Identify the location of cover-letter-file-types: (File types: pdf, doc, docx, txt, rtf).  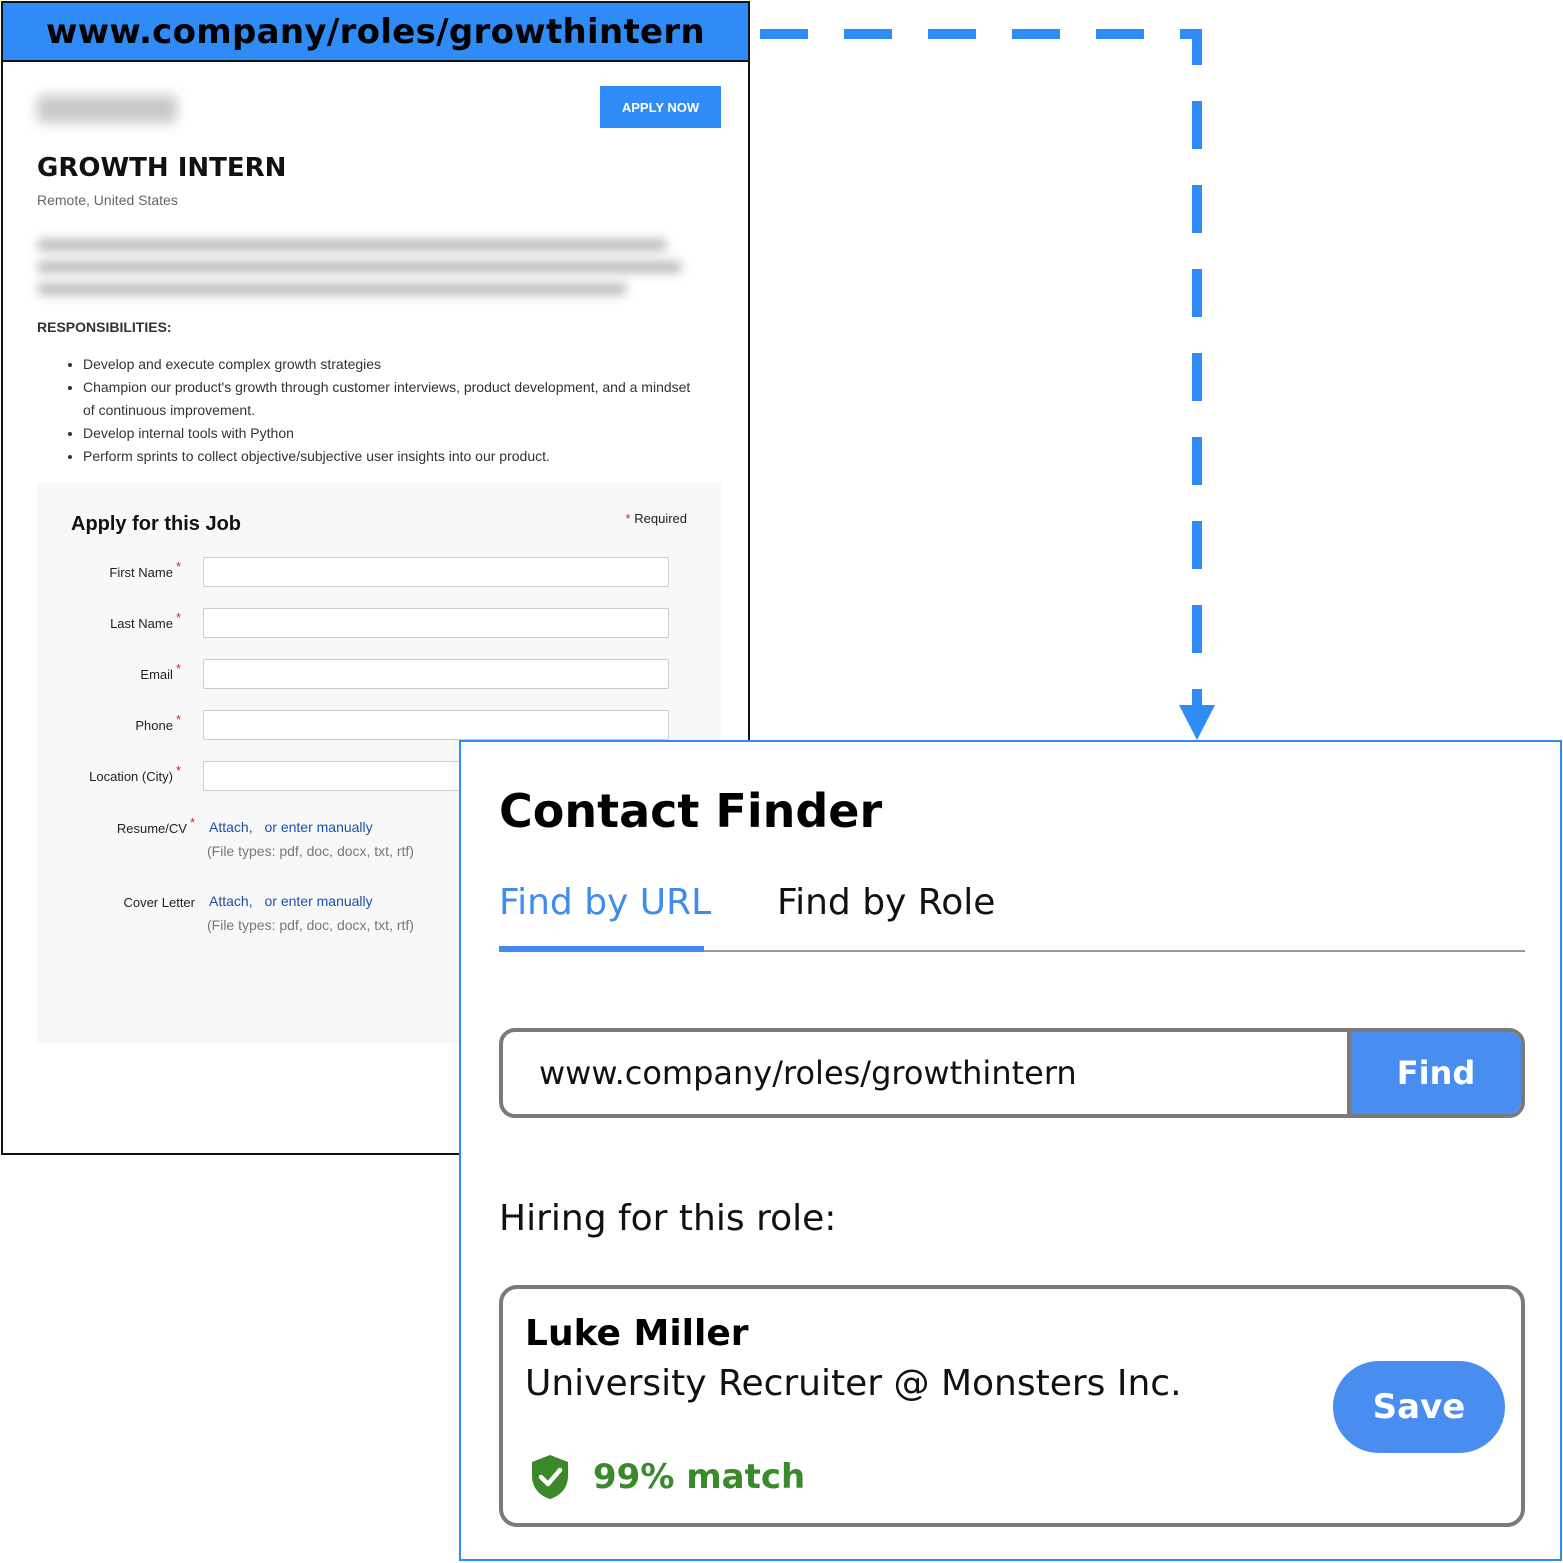
(310, 925).